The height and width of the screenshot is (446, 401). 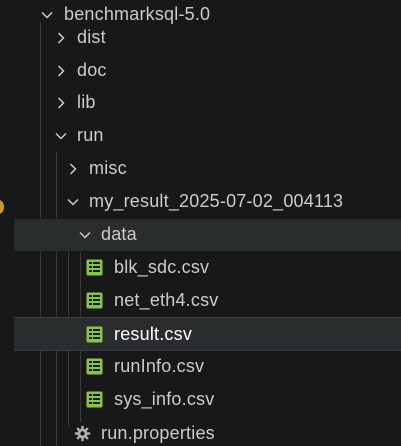 I want to click on tree-file-result: result.csv, so click(x=207, y=334).